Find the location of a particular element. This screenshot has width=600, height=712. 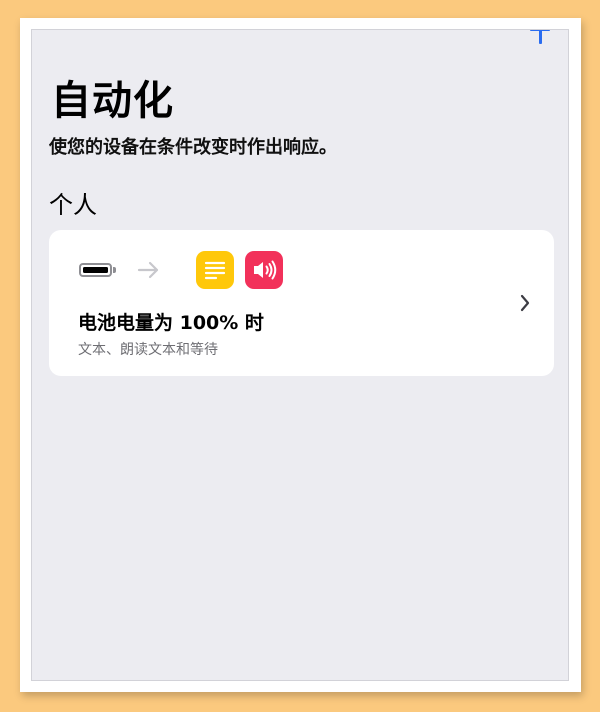

page-title: 自动化 is located at coordinates (112, 101).